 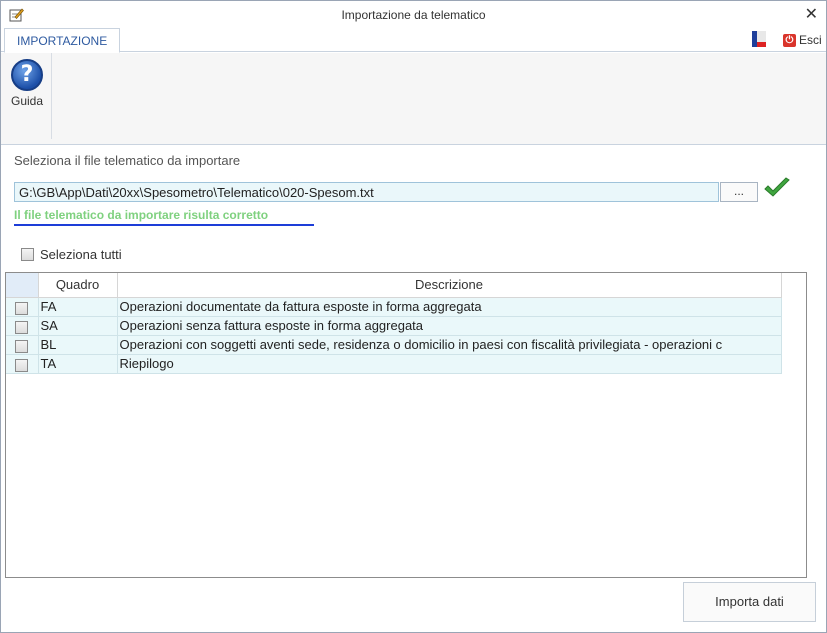 I want to click on checkmark-icon, so click(x=777, y=187).